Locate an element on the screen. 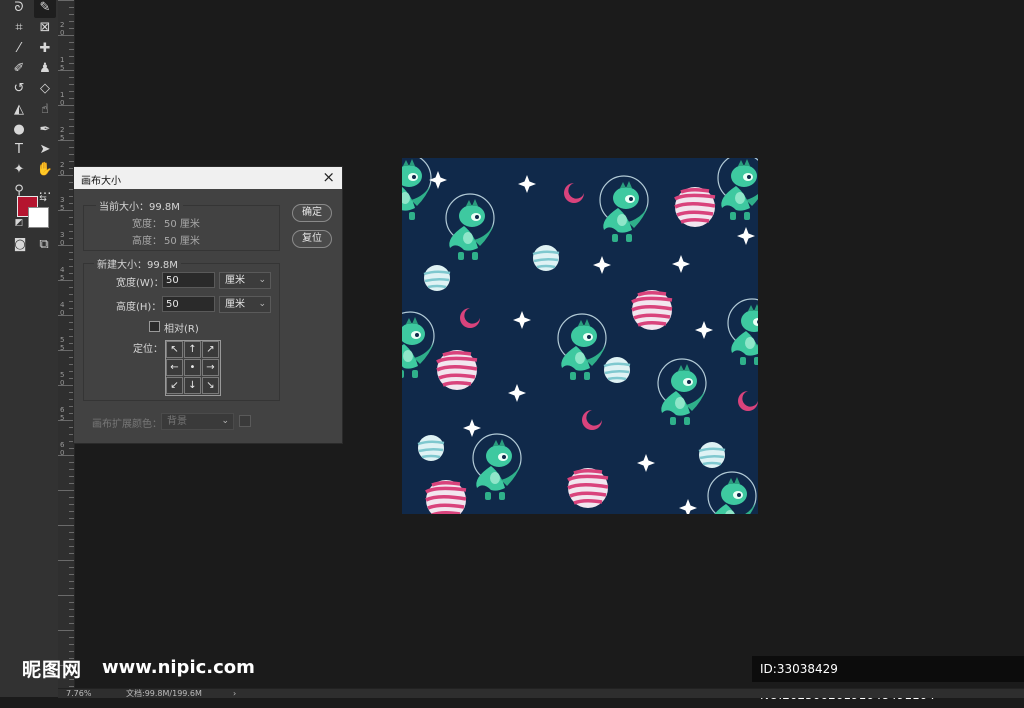 This screenshot has width=1024, height=708. anchor-arrow-cell: ↖ is located at coordinates (174, 349).